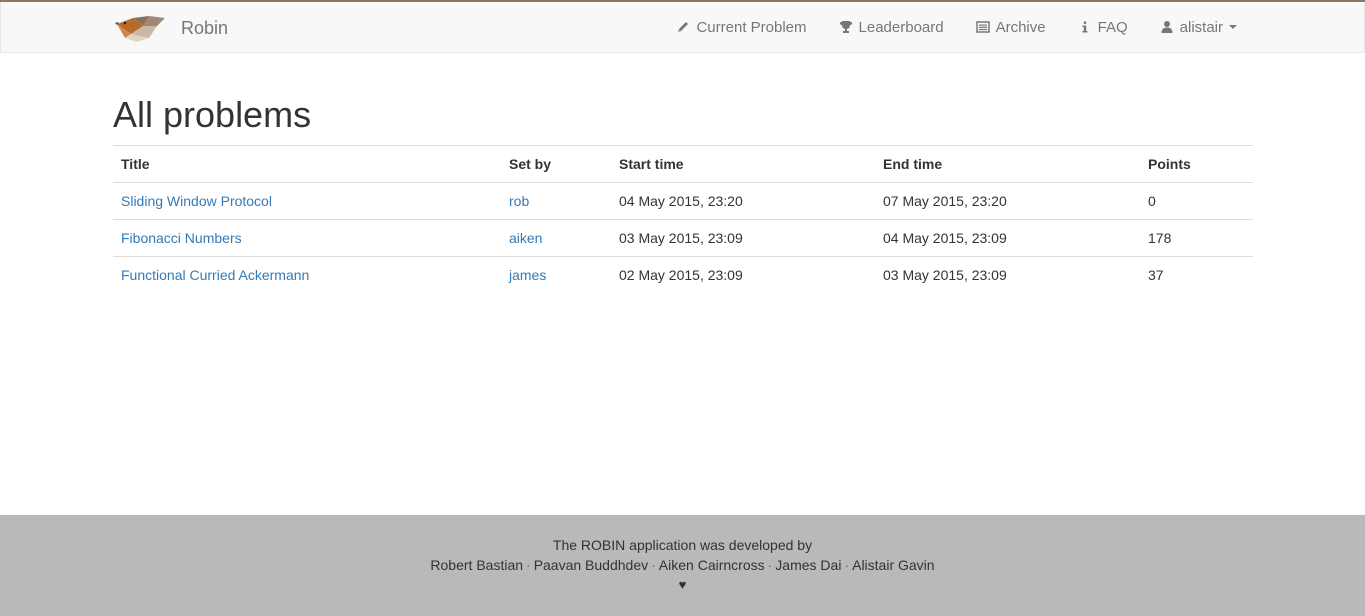 Image resolution: width=1365 pixels, height=616 pixels. What do you see at coordinates (751, 27) in the screenshot?
I see `nav-current-problem-label: Current Problem` at bounding box center [751, 27].